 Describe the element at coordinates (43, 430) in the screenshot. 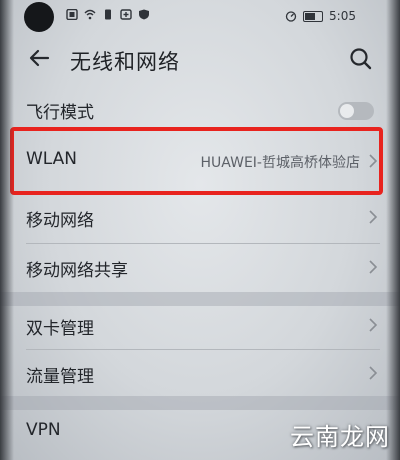

I see `vpn-label: VPN` at that location.